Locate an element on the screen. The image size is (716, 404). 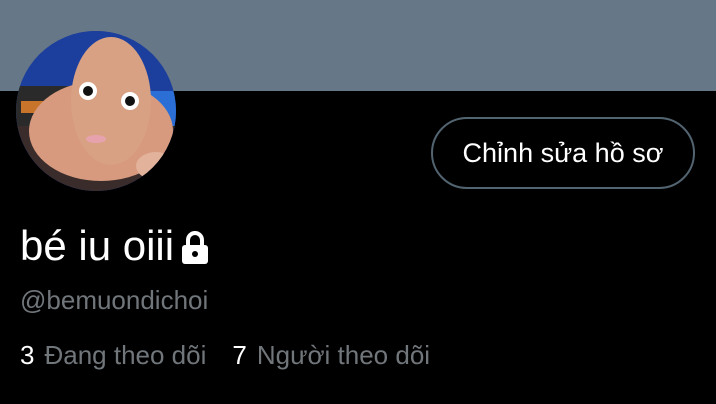
edit-profile-button: Chỉnh sửa hồ sơ is located at coordinates (563, 153).